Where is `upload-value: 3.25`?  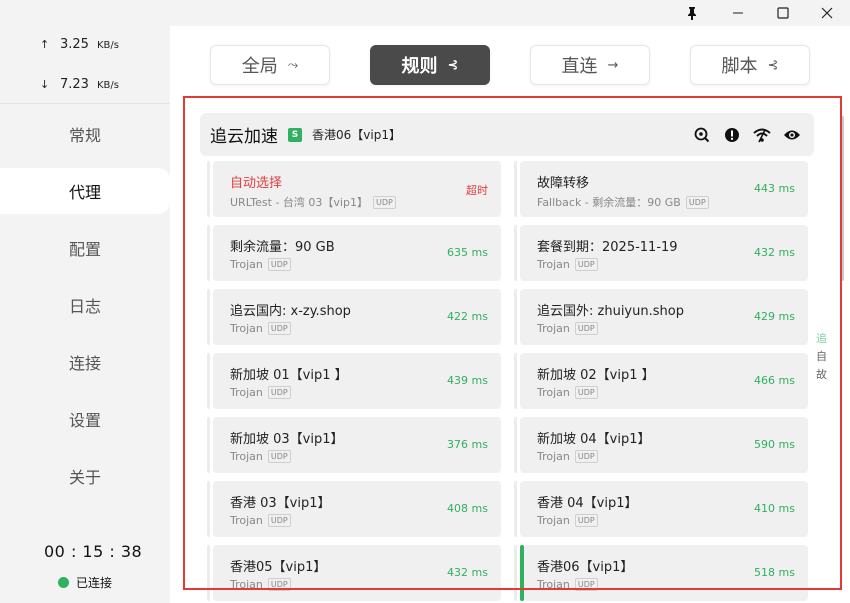
upload-value: 3.25 is located at coordinates (74, 44).